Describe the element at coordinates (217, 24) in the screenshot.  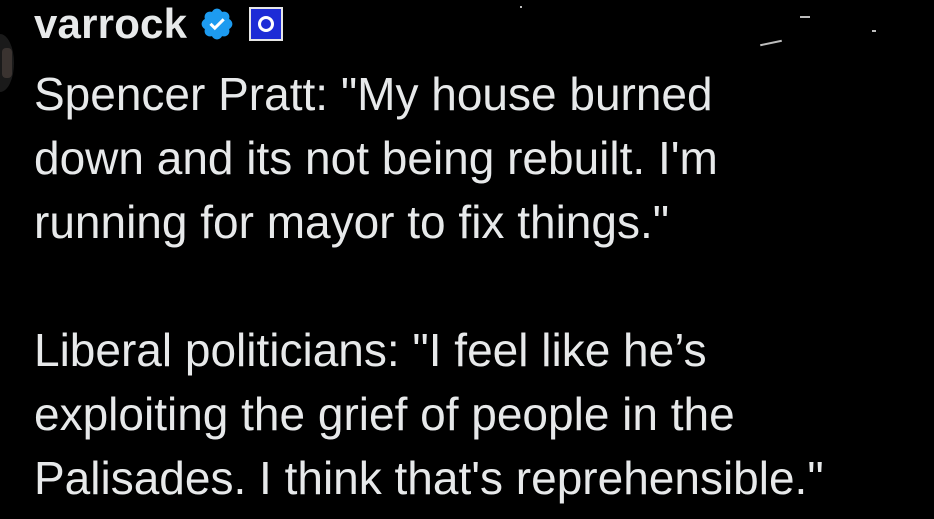
I see `verified-badge-icon` at that location.